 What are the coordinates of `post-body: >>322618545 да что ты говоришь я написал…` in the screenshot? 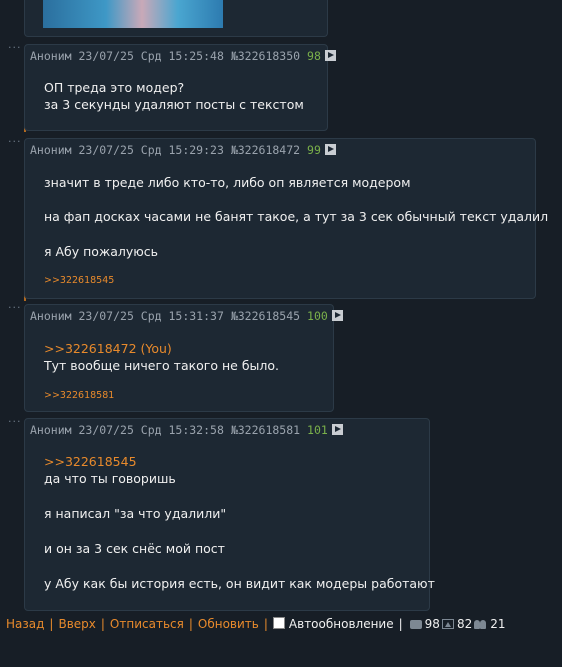 It's located at (239, 522).